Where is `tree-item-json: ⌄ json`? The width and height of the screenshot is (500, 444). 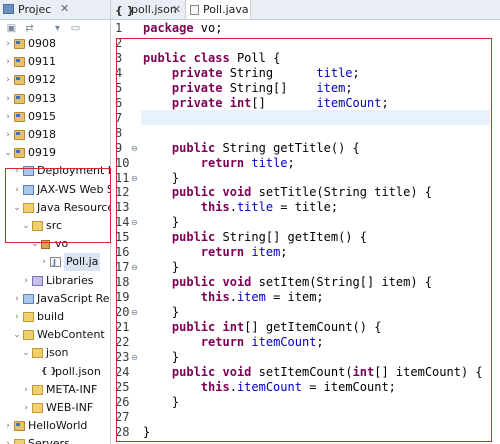
tree-item-json: ⌄ json is located at coordinates (55, 353).